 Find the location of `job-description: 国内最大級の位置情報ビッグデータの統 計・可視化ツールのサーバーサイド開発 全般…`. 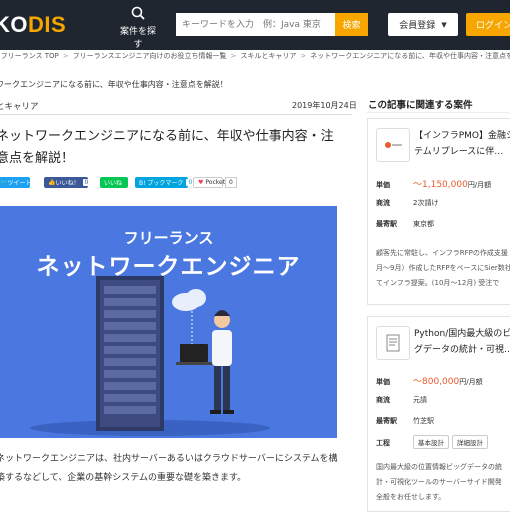

job-description: 国内最大級の位置情報ビッグデータの統 計・可視化ツールのサーバーサイド開発 全般… is located at coordinates (439, 482).